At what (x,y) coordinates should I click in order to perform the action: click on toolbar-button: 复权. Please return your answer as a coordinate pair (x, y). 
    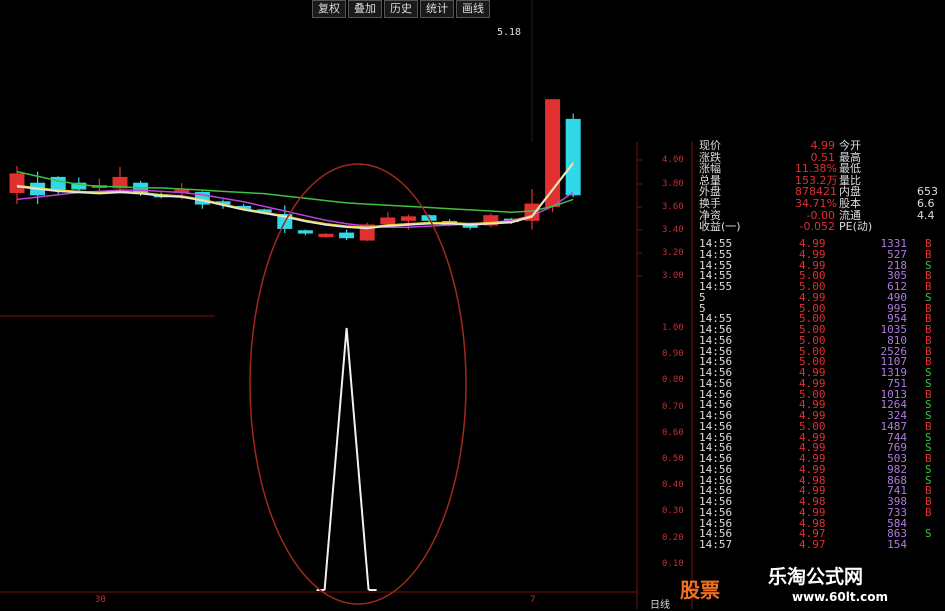
    Looking at the image, I should click on (329, 9).